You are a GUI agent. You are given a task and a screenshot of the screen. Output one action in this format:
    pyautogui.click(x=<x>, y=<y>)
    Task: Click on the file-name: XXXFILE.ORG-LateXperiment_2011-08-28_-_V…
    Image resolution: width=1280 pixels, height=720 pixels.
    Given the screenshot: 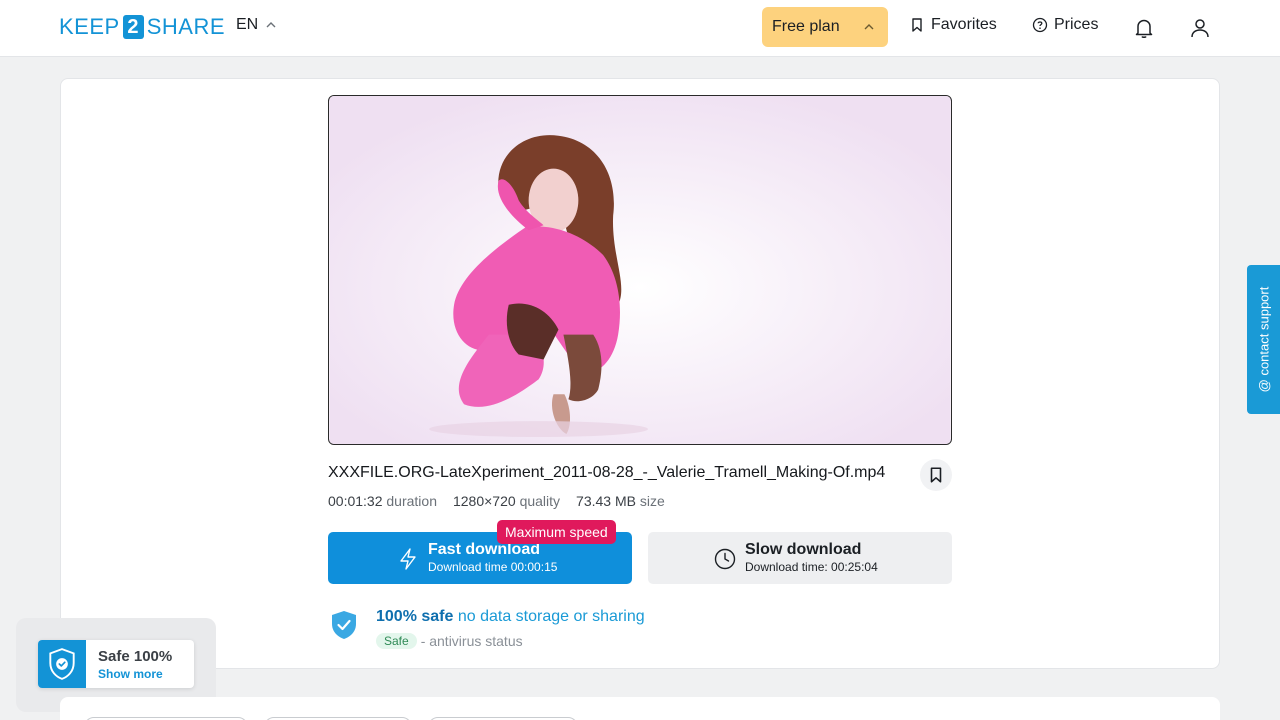 What is the action you would take?
    pyautogui.click(x=607, y=472)
    